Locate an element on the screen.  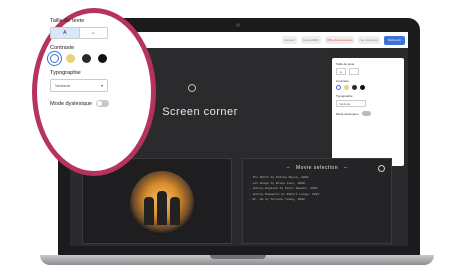
topbar-item: Contact is located at coordinates (289, 40).